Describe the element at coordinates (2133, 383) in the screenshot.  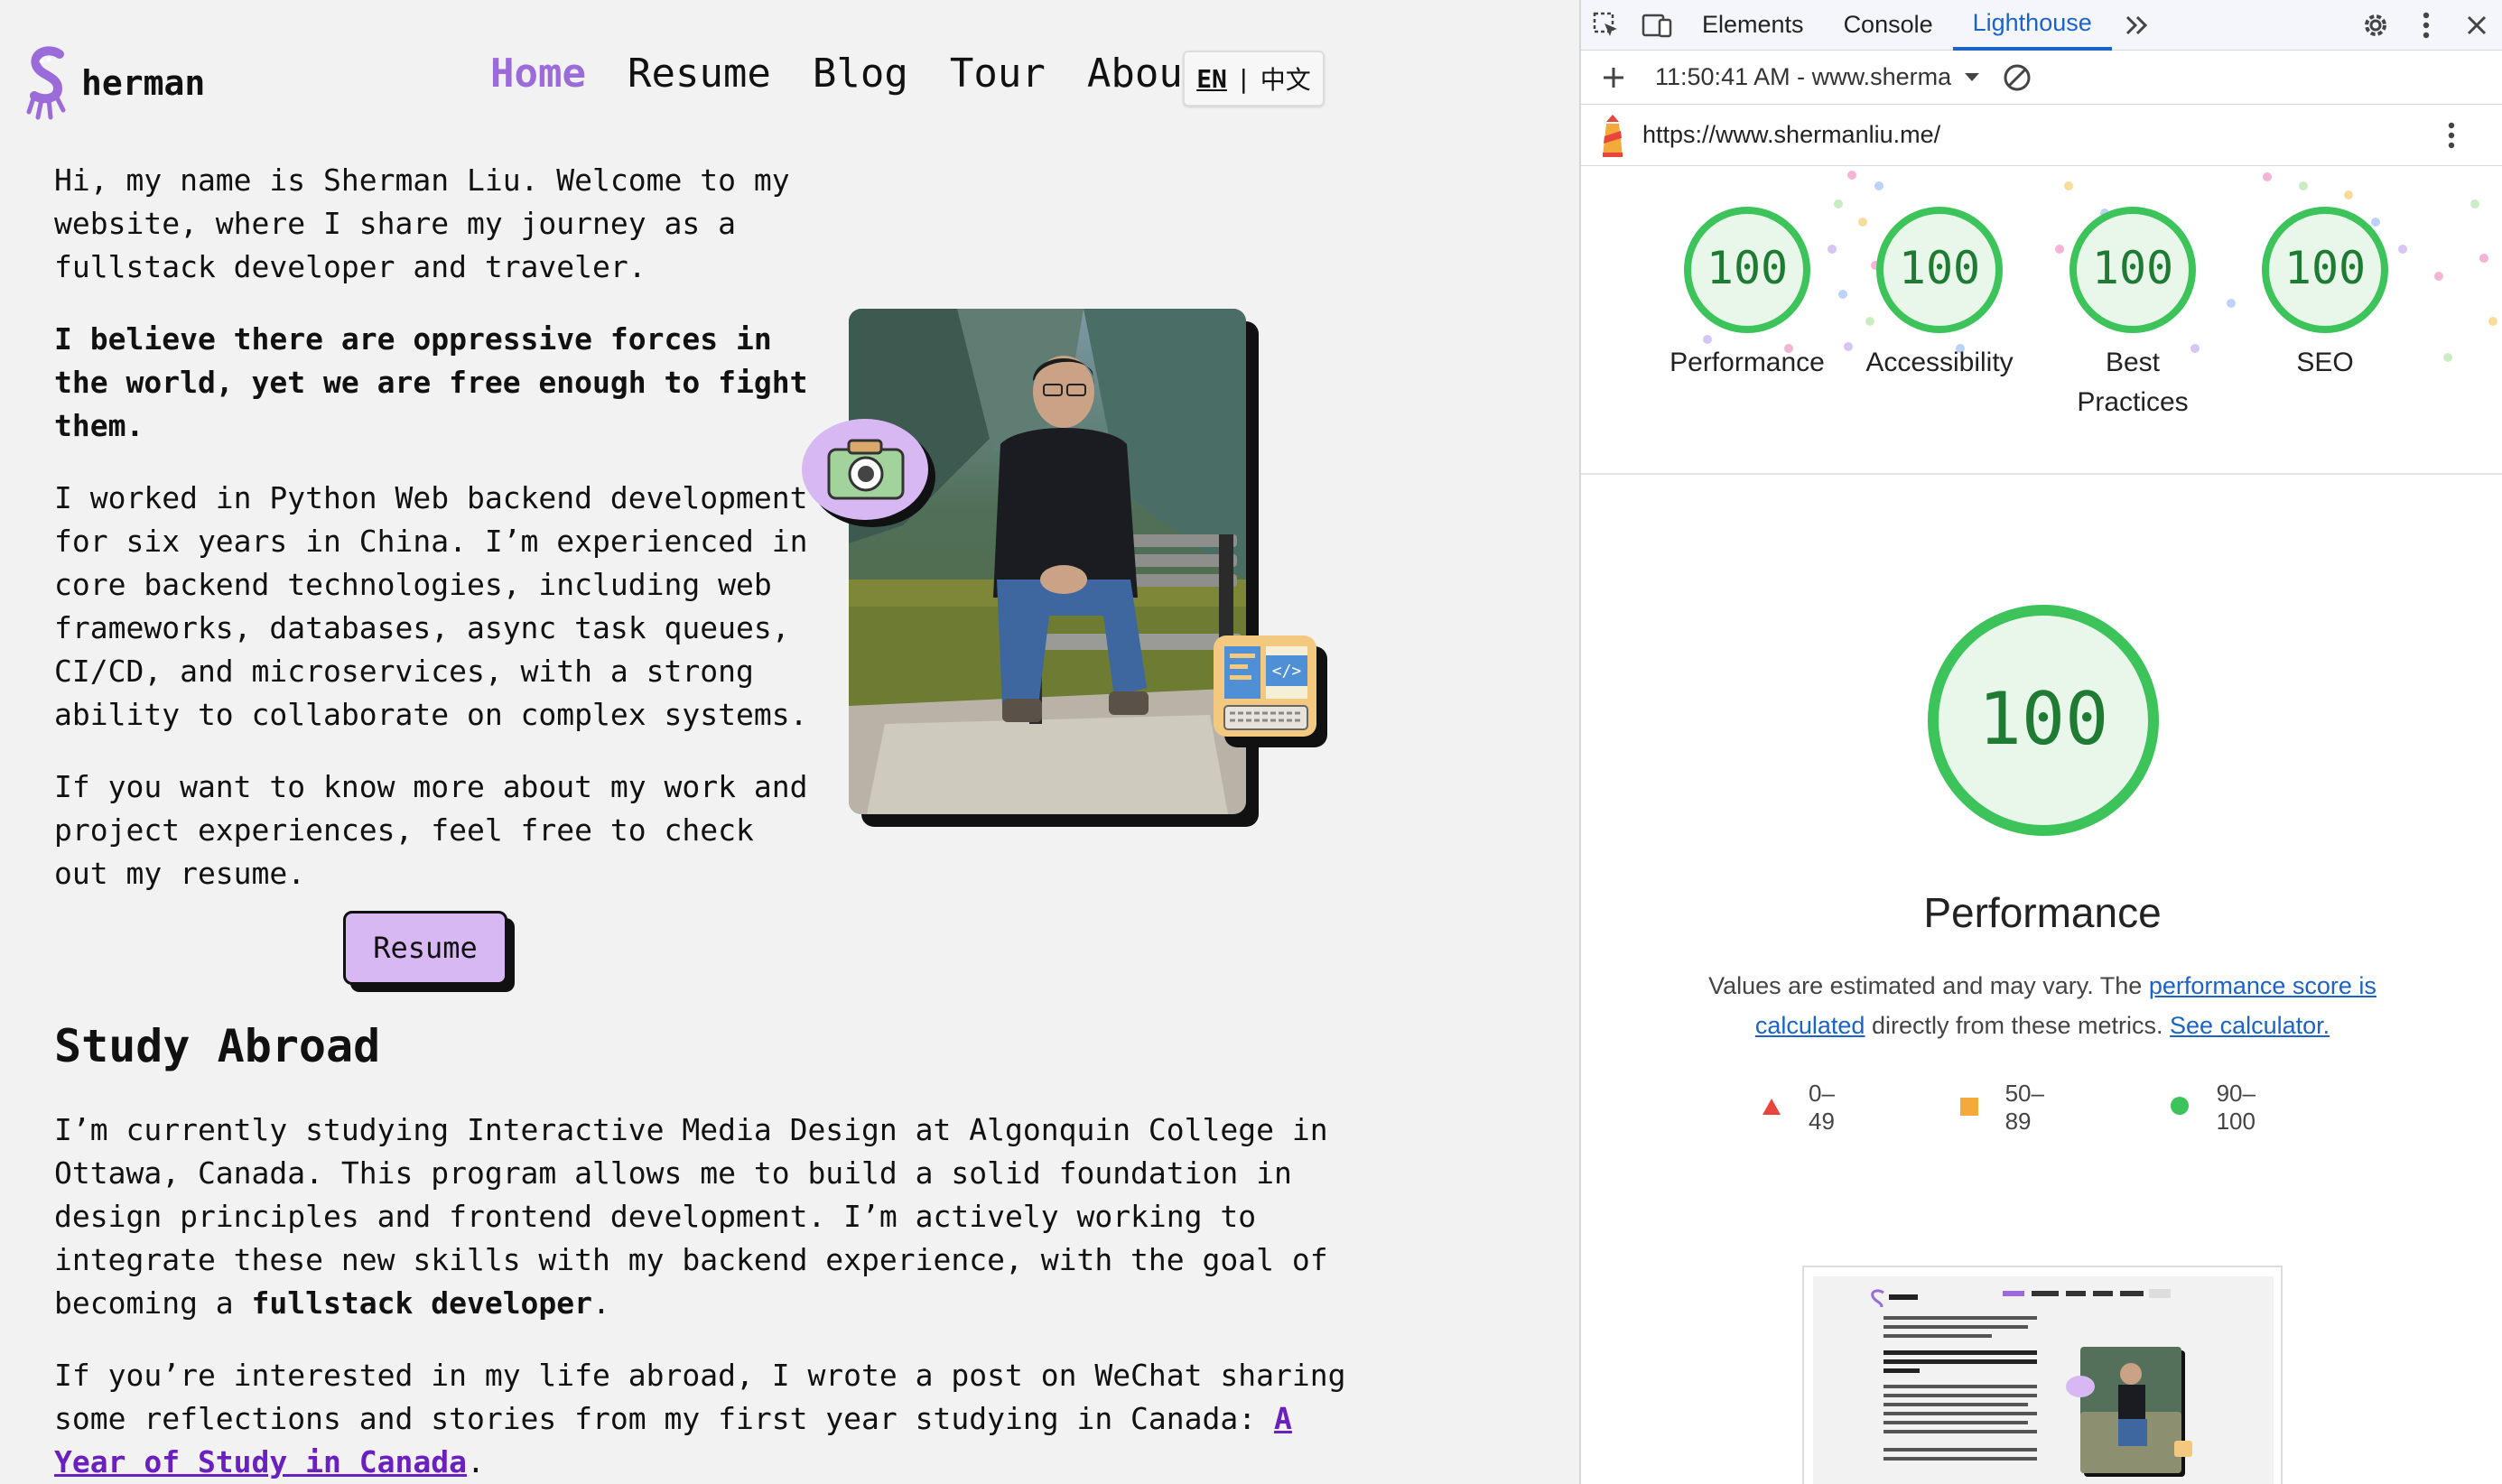
I see `label-best-practices: Best Practices` at that location.